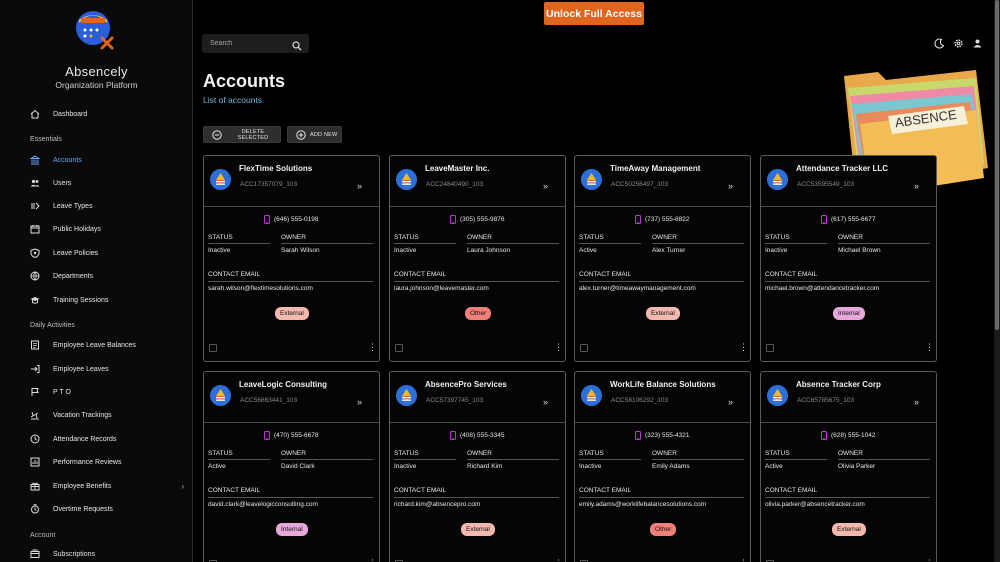 Image resolution: width=1000 pixels, height=562 pixels. I want to click on search-input, so click(250, 43).